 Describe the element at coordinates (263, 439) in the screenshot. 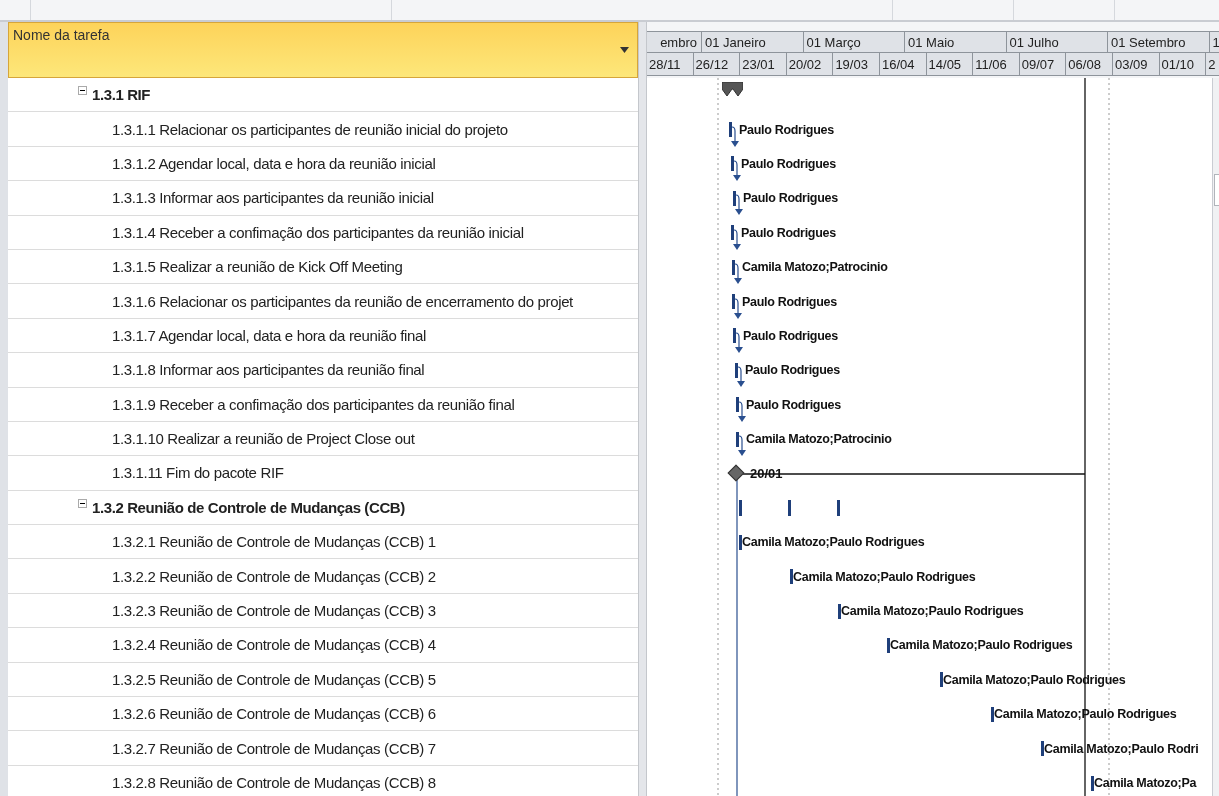

I see `task-name: 1.3.1.10 Realizar a reunião de Project Close out` at that location.